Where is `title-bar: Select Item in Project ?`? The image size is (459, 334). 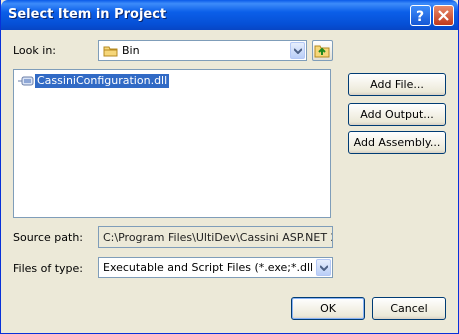 title-bar: Select Item in Project ? is located at coordinates (229, 15).